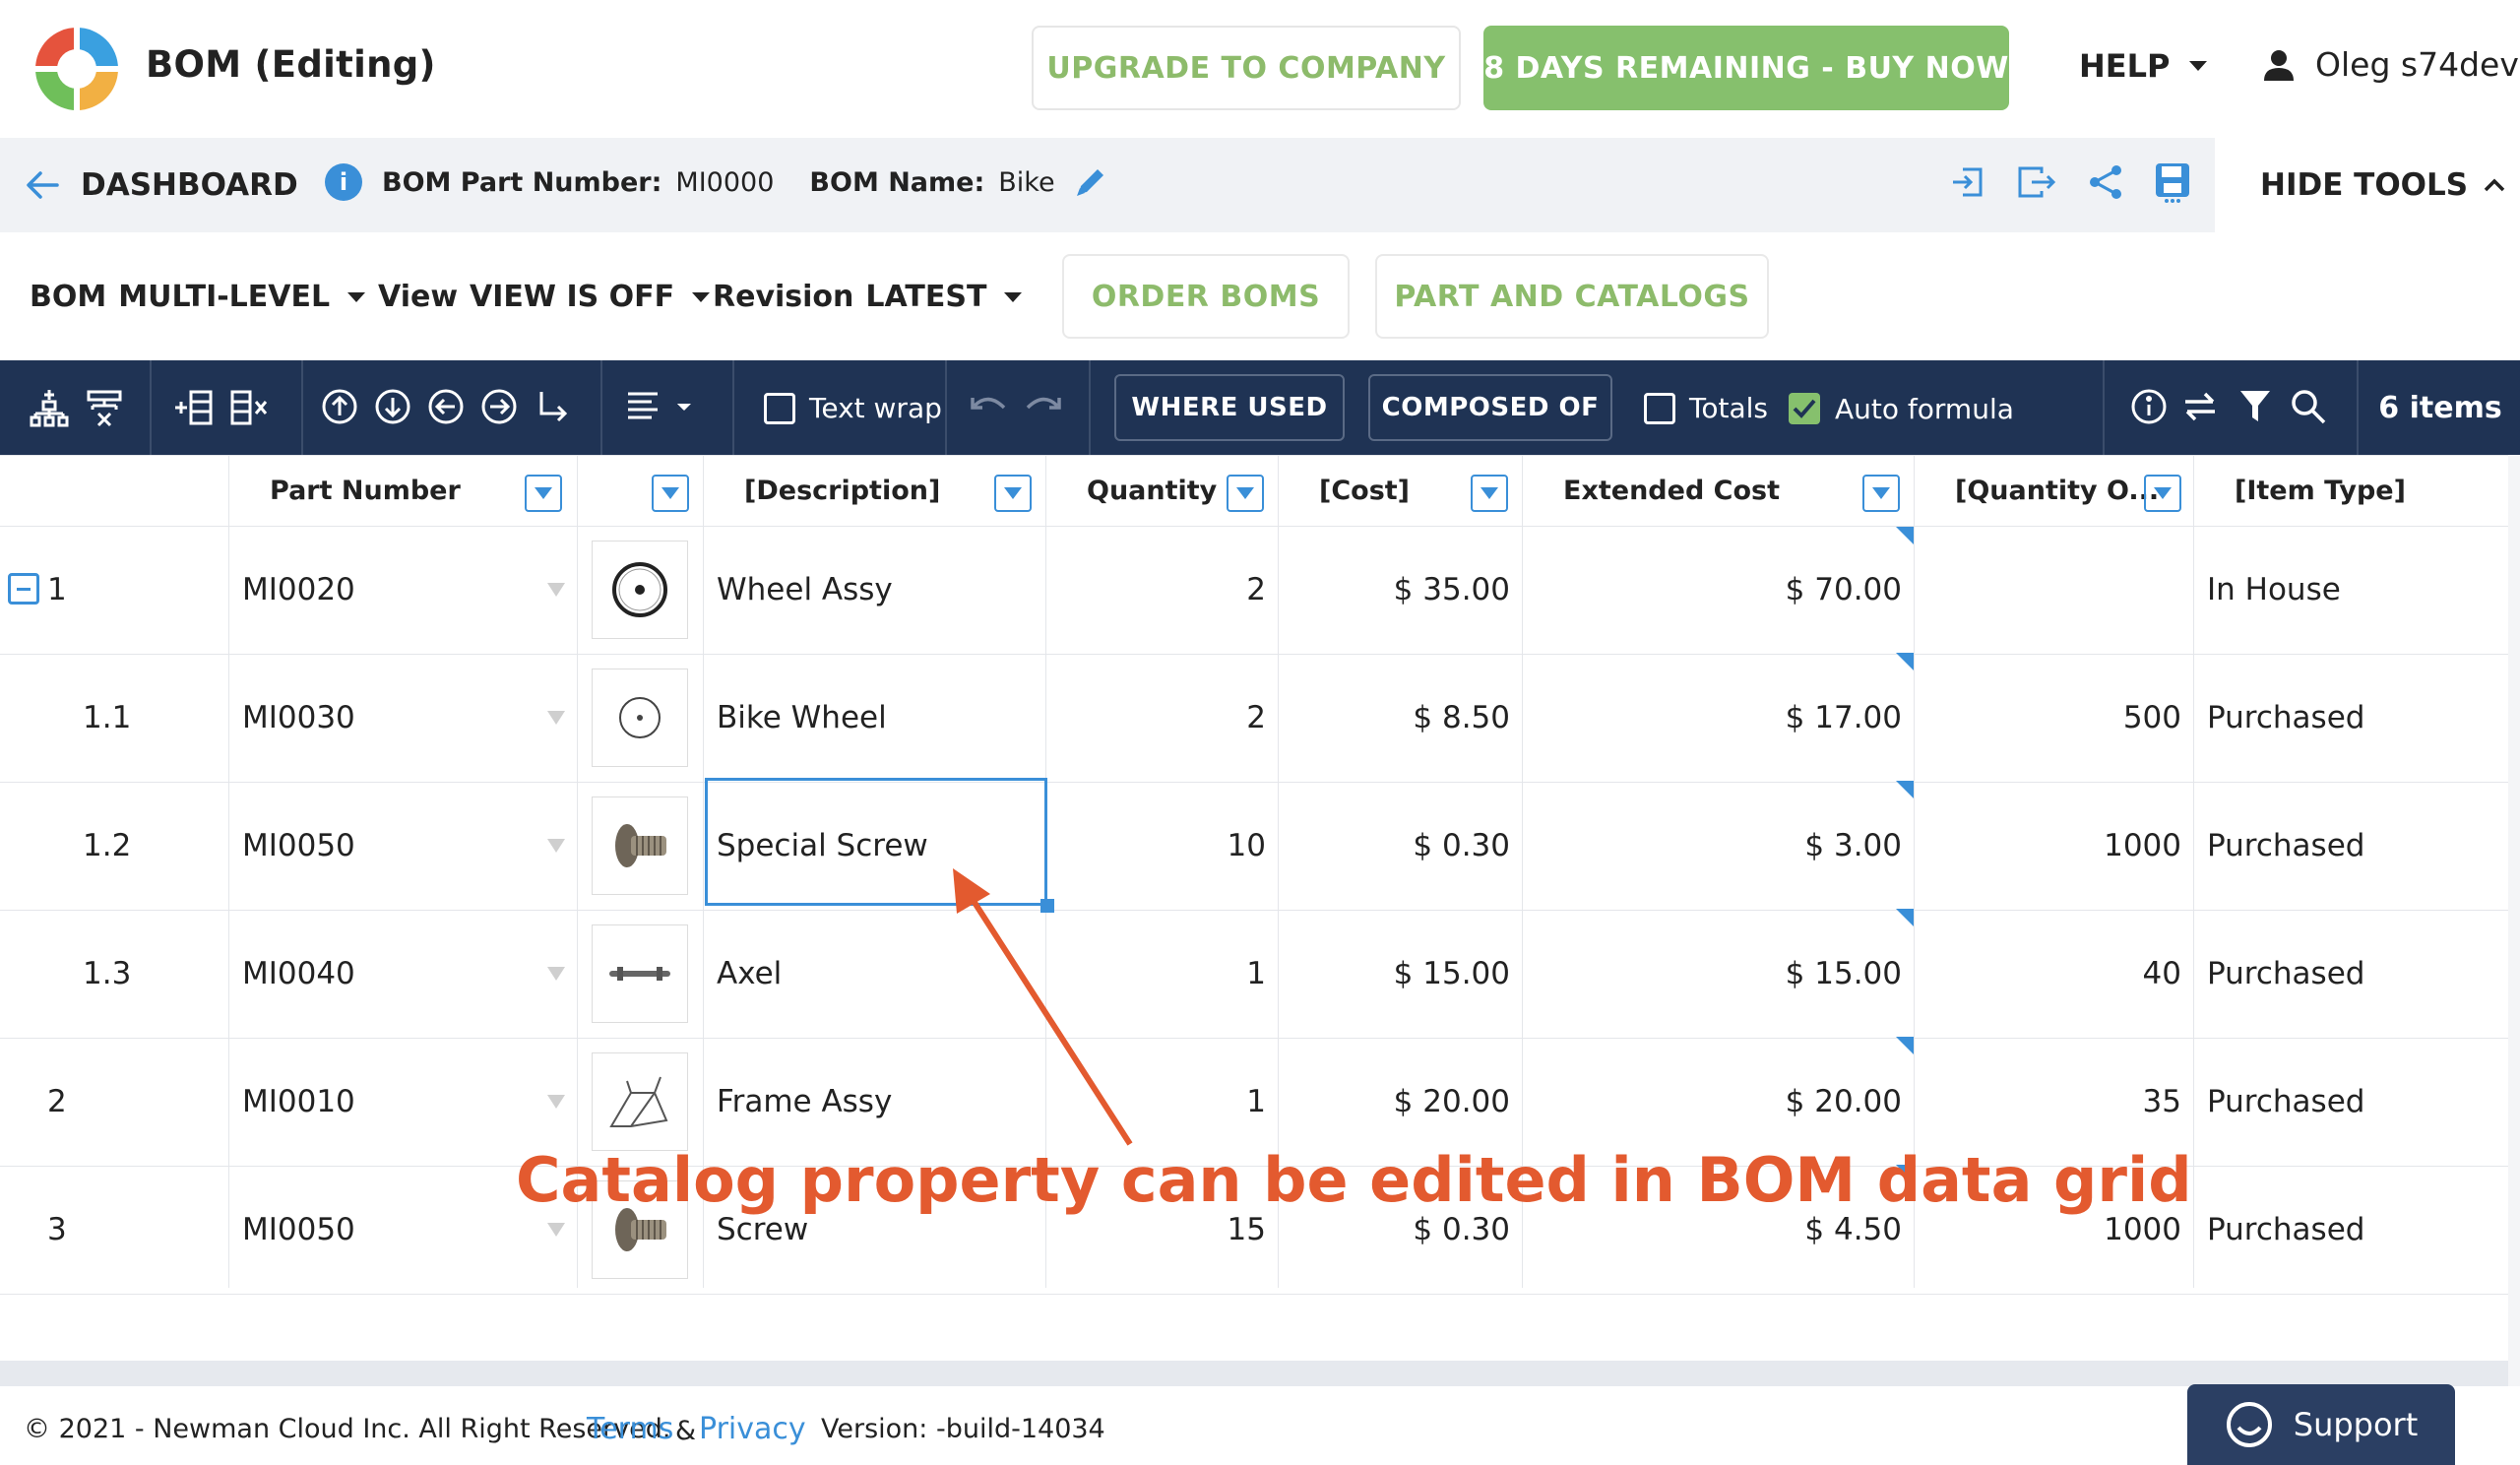 The image size is (2520, 1465). Describe the element at coordinates (23, 589) in the screenshot. I see `collapse-toggle-icon` at that location.